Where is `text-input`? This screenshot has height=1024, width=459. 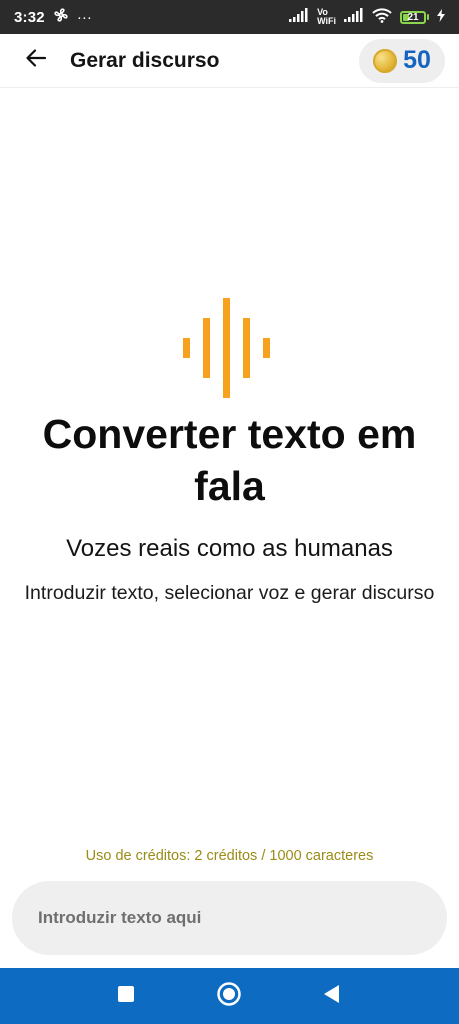 text-input is located at coordinates (229, 918).